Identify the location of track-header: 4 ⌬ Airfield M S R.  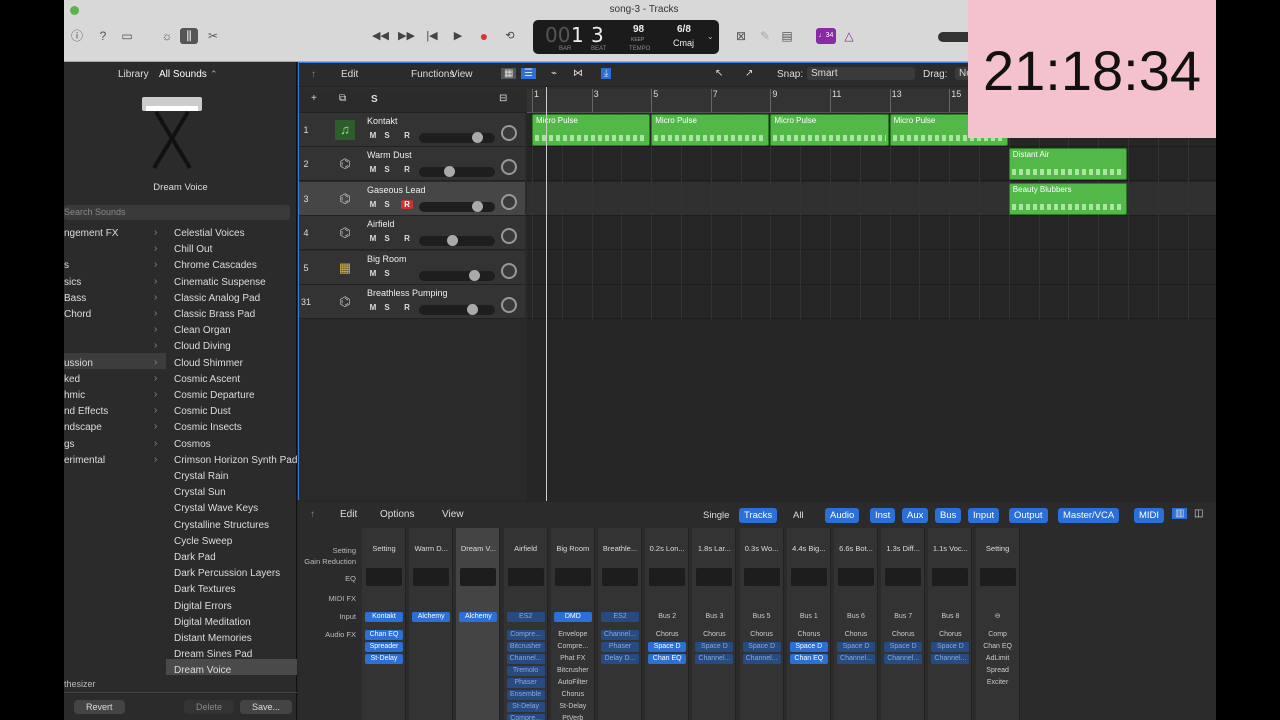
(412, 233).